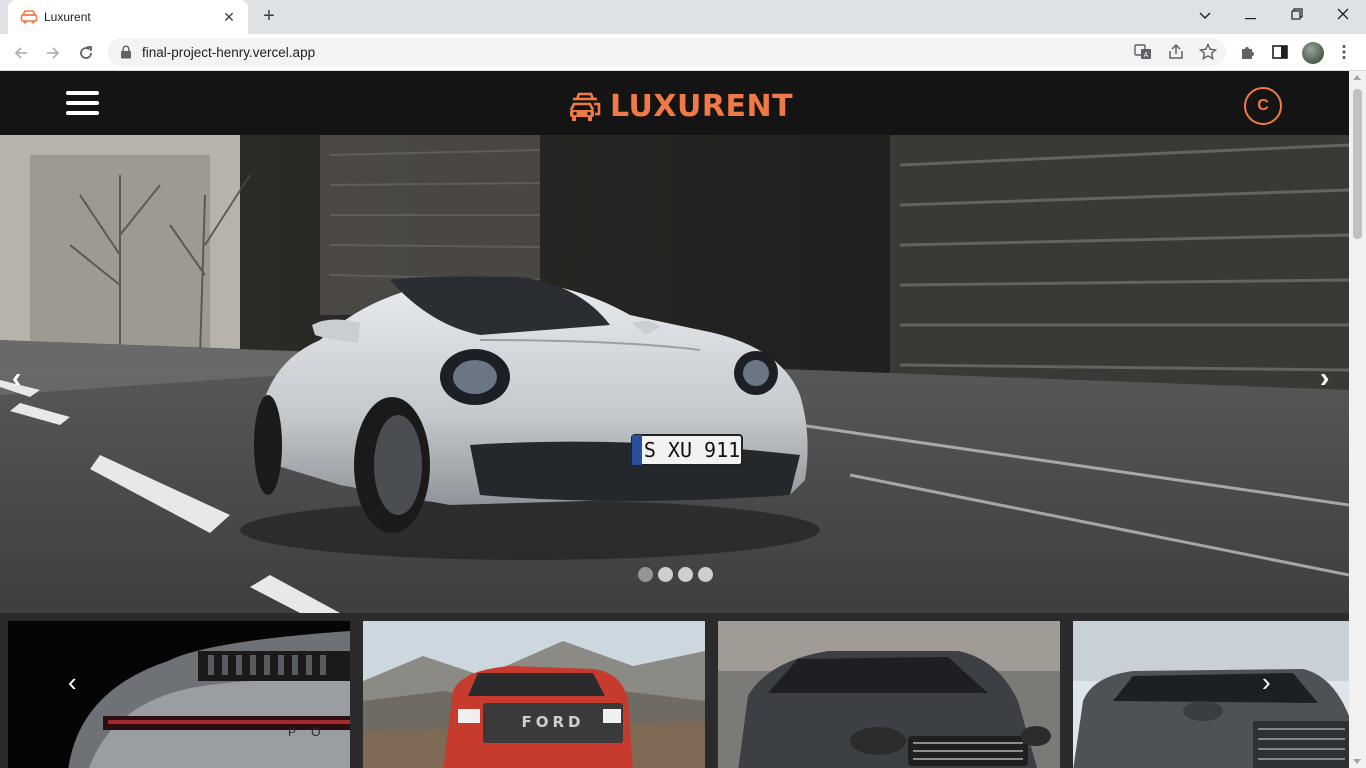 Image resolution: width=1366 pixels, height=768 pixels. Describe the element at coordinates (675, 574) in the screenshot. I see `hero-pagination` at that location.